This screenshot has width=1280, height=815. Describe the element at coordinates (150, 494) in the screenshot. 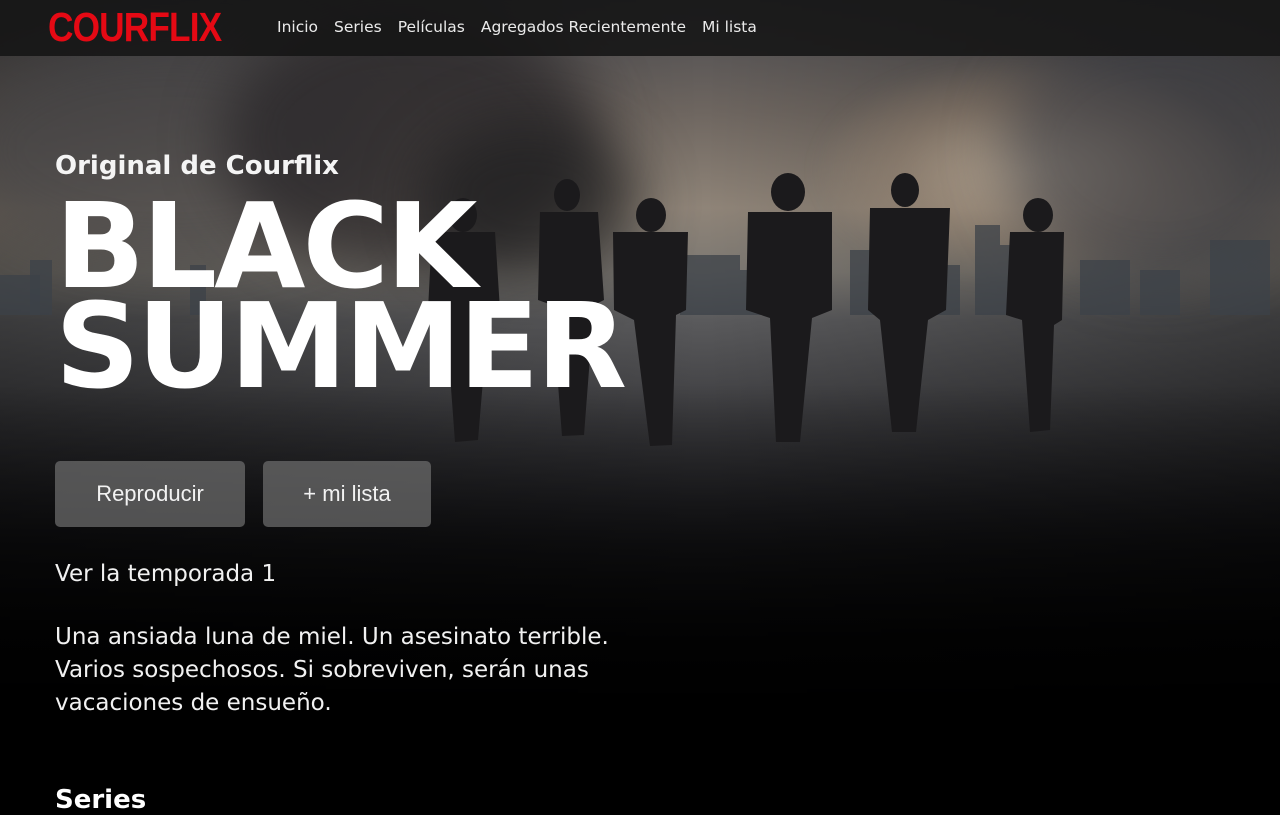

I see `play-button: Reproducir` at that location.